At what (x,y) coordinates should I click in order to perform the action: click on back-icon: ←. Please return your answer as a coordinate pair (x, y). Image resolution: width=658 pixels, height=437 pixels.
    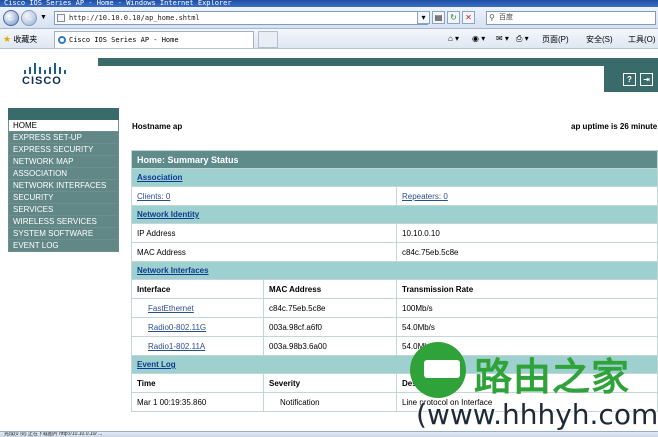
    Looking at the image, I should click on (11, 18).